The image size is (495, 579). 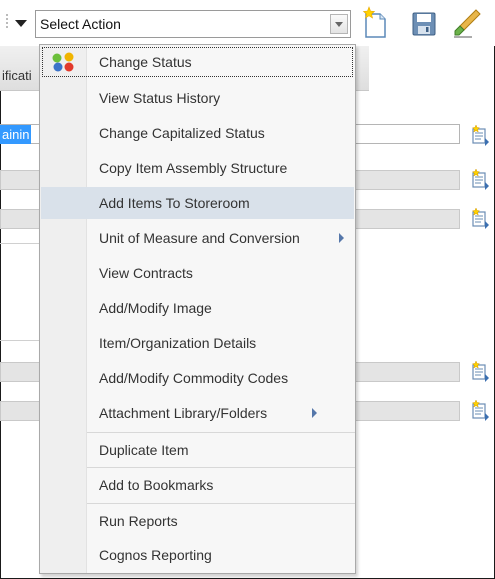 I want to click on menu-item-cognos-reporting: Cognos Reporting, so click(x=197, y=555).